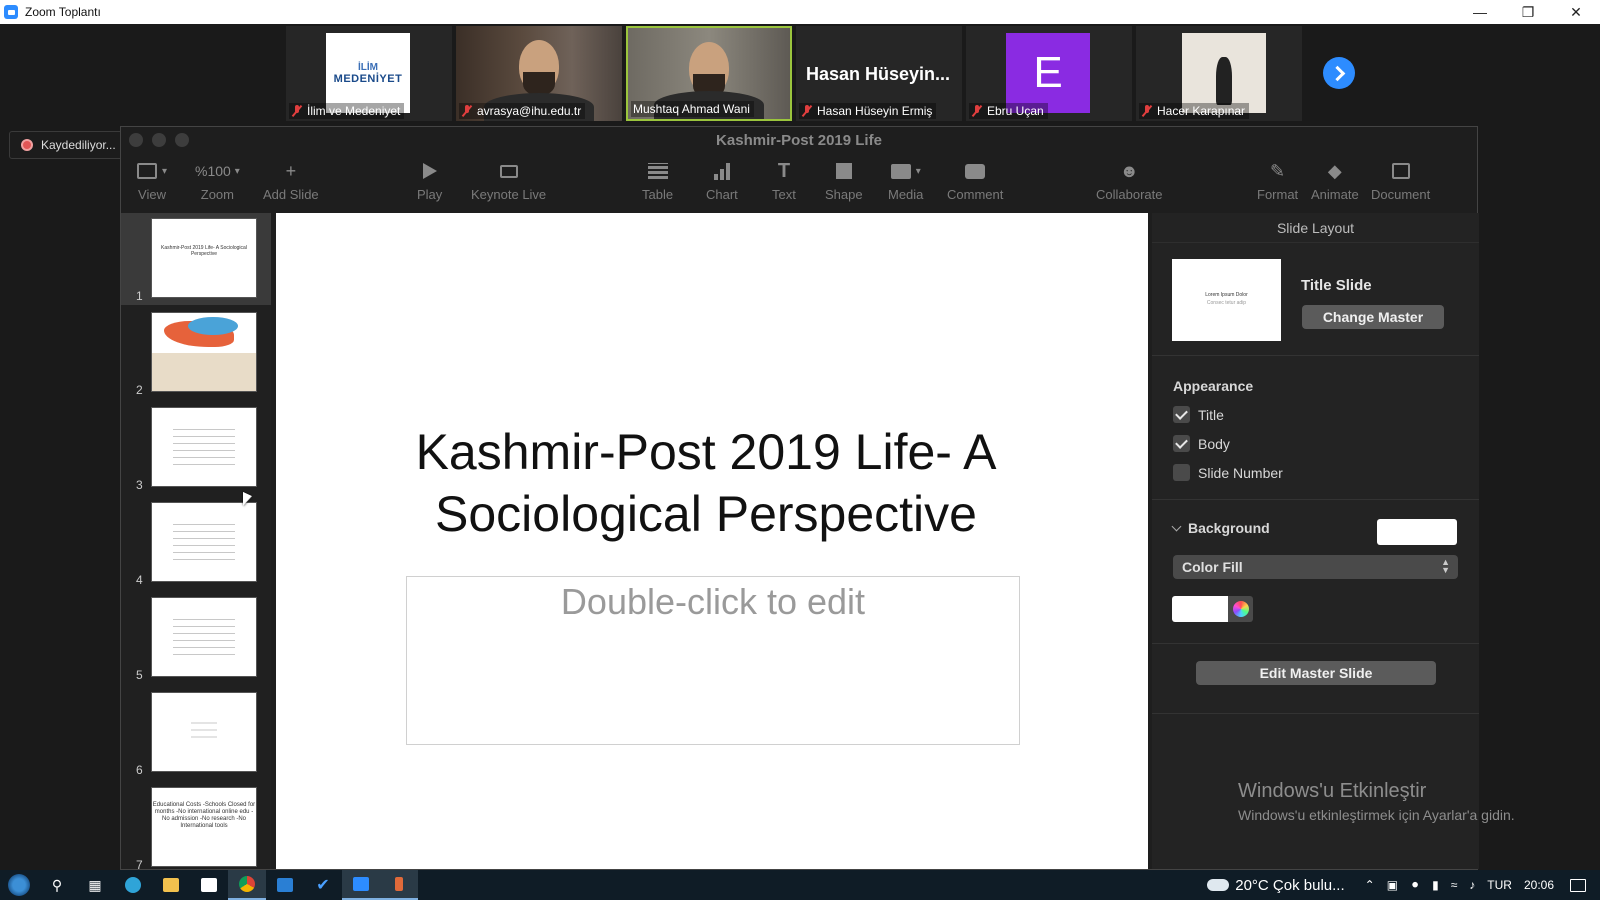 The height and width of the screenshot is (900, 1600). I want to click on todo-taskbar-button: ✔, so click(323, 885).